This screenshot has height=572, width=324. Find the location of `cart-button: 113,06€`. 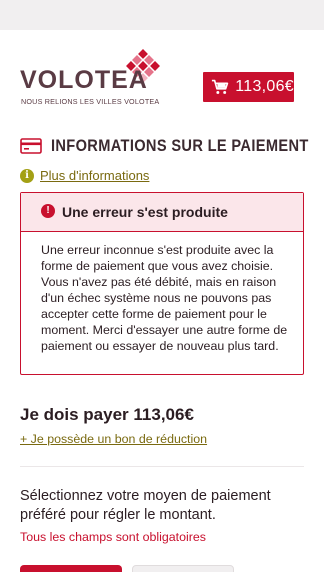

cart-button: 113,06€ is located at coordinates (248, 87).